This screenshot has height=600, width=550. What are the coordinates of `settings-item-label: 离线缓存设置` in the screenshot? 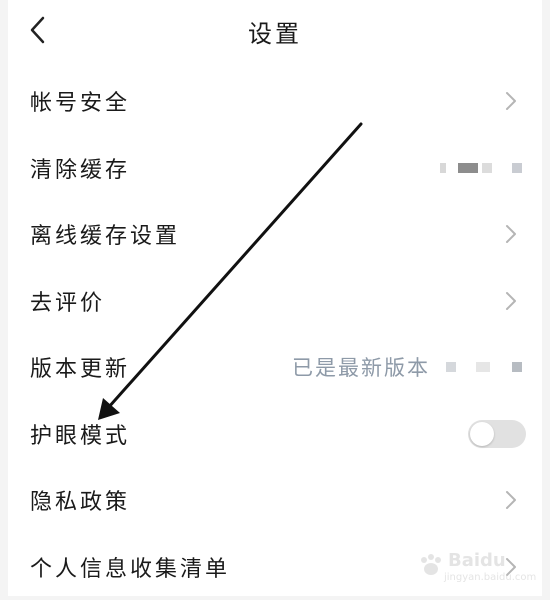 It's located at (105, 234).